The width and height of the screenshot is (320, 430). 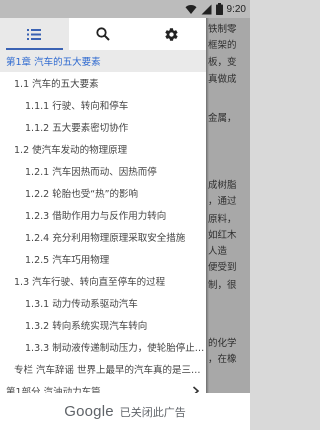 What do you see at coordinates (222, 185) in the screenshot?
I see `reader-text-line: 成树脂` at bounding box center [222, 185].